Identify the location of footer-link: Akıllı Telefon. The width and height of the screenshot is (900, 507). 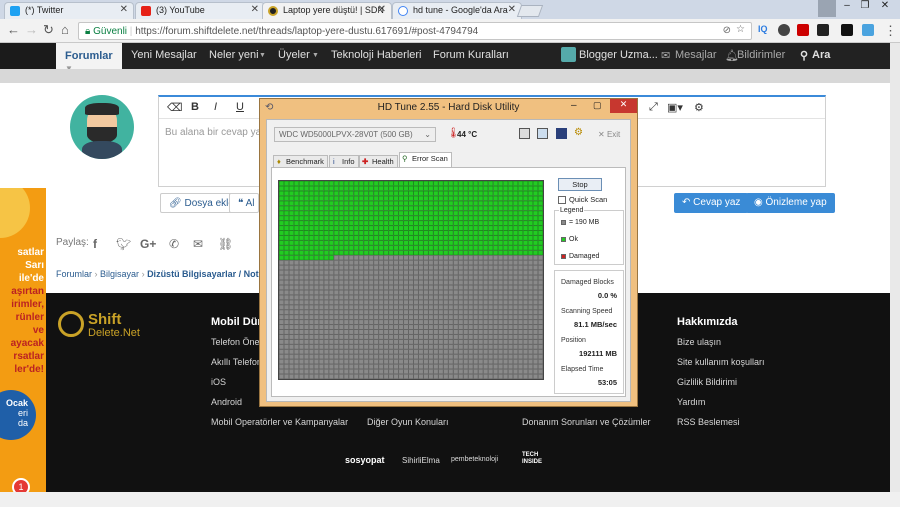
(236, 362).